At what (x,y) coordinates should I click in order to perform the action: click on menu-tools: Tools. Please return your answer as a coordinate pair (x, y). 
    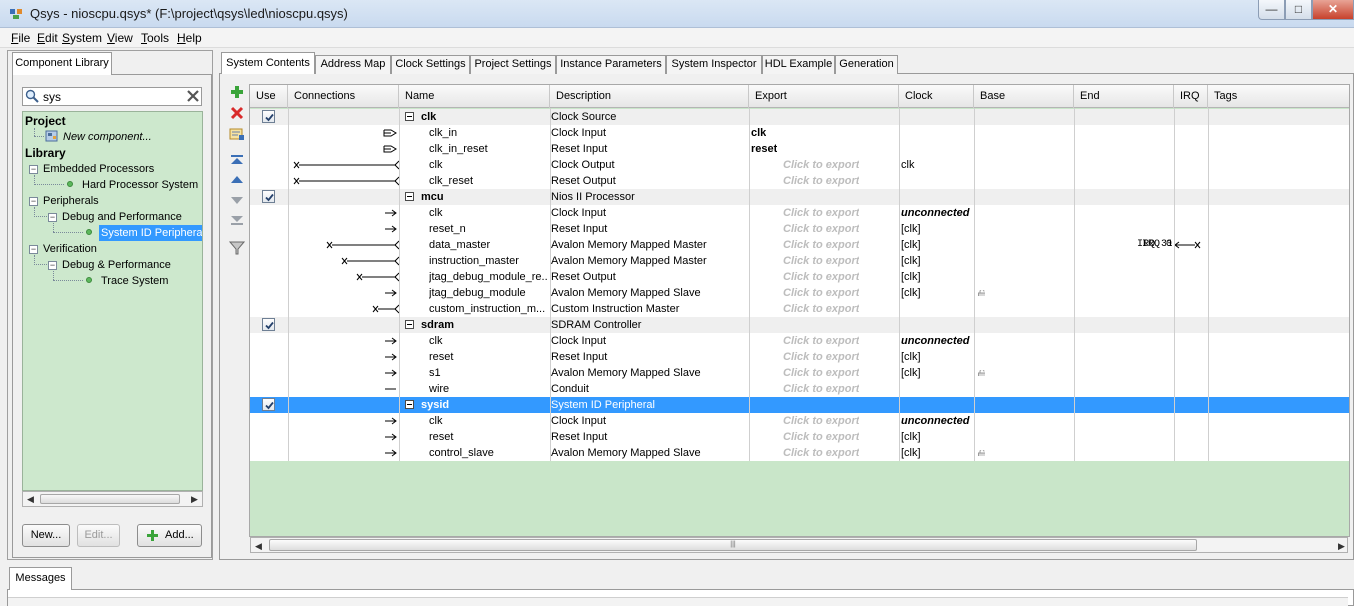
    Looking at the image, I should click on (155, 38).